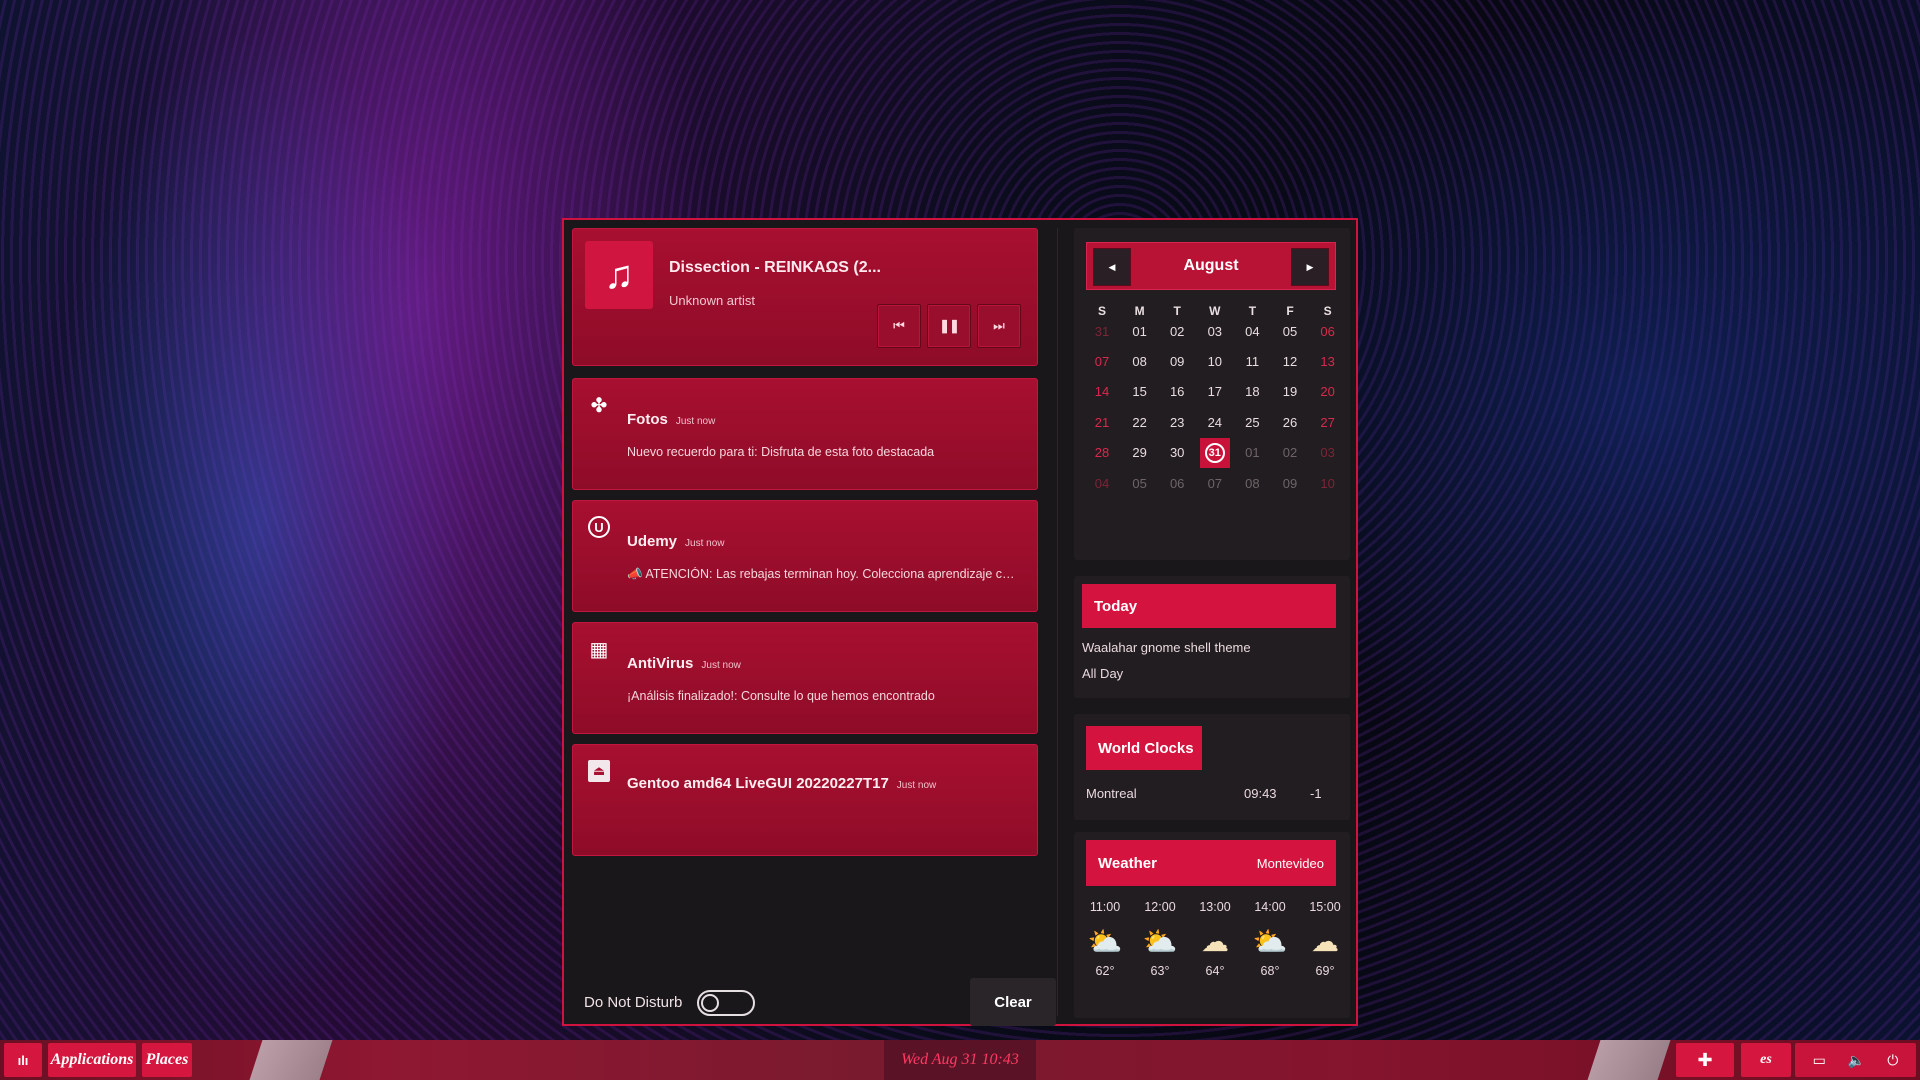 The width and height of the screenshot is (1920, 1080). I want to click on calendar-day: 23, so click(1177, 422).